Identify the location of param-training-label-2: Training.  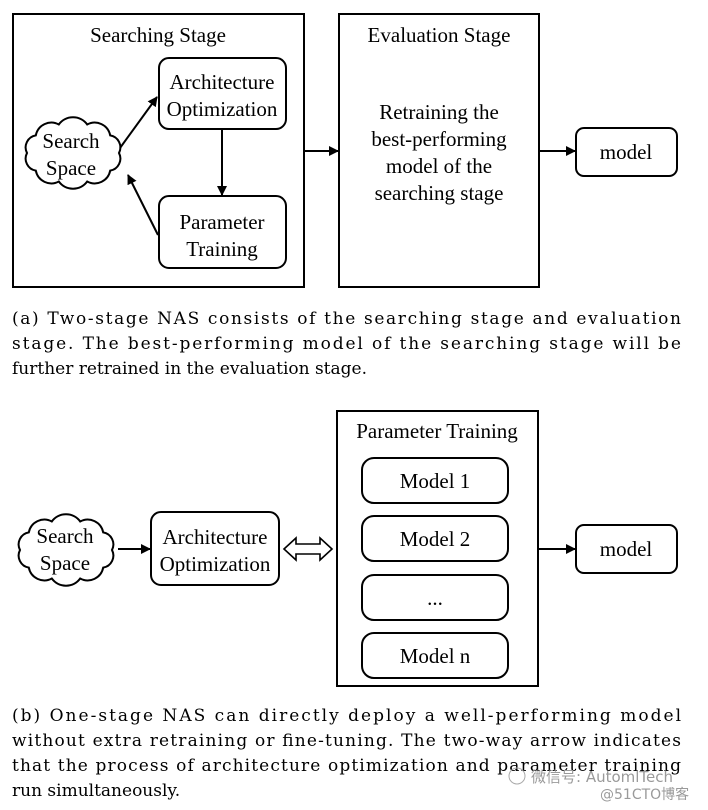
(222, 249).